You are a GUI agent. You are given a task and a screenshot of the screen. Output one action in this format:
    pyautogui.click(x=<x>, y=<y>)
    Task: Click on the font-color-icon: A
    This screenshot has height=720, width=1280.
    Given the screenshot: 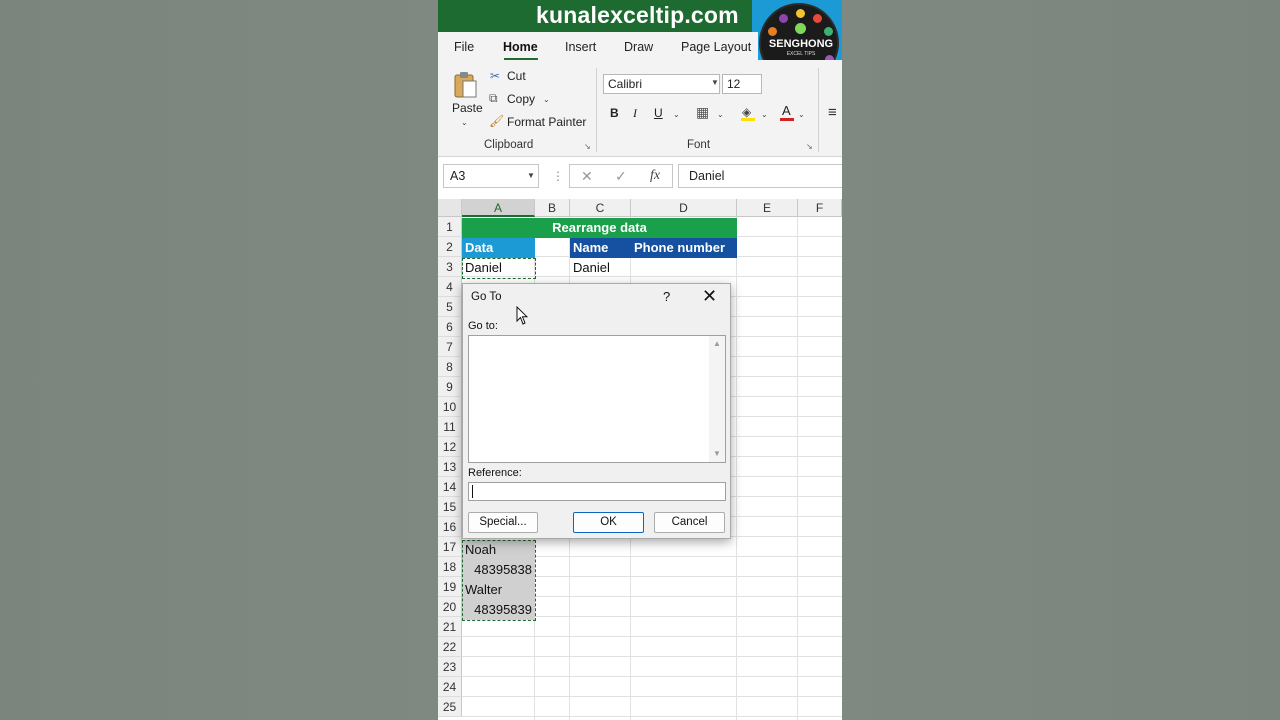 What is the action you would take?
    pyautogui.click(x=787, y=112)
    